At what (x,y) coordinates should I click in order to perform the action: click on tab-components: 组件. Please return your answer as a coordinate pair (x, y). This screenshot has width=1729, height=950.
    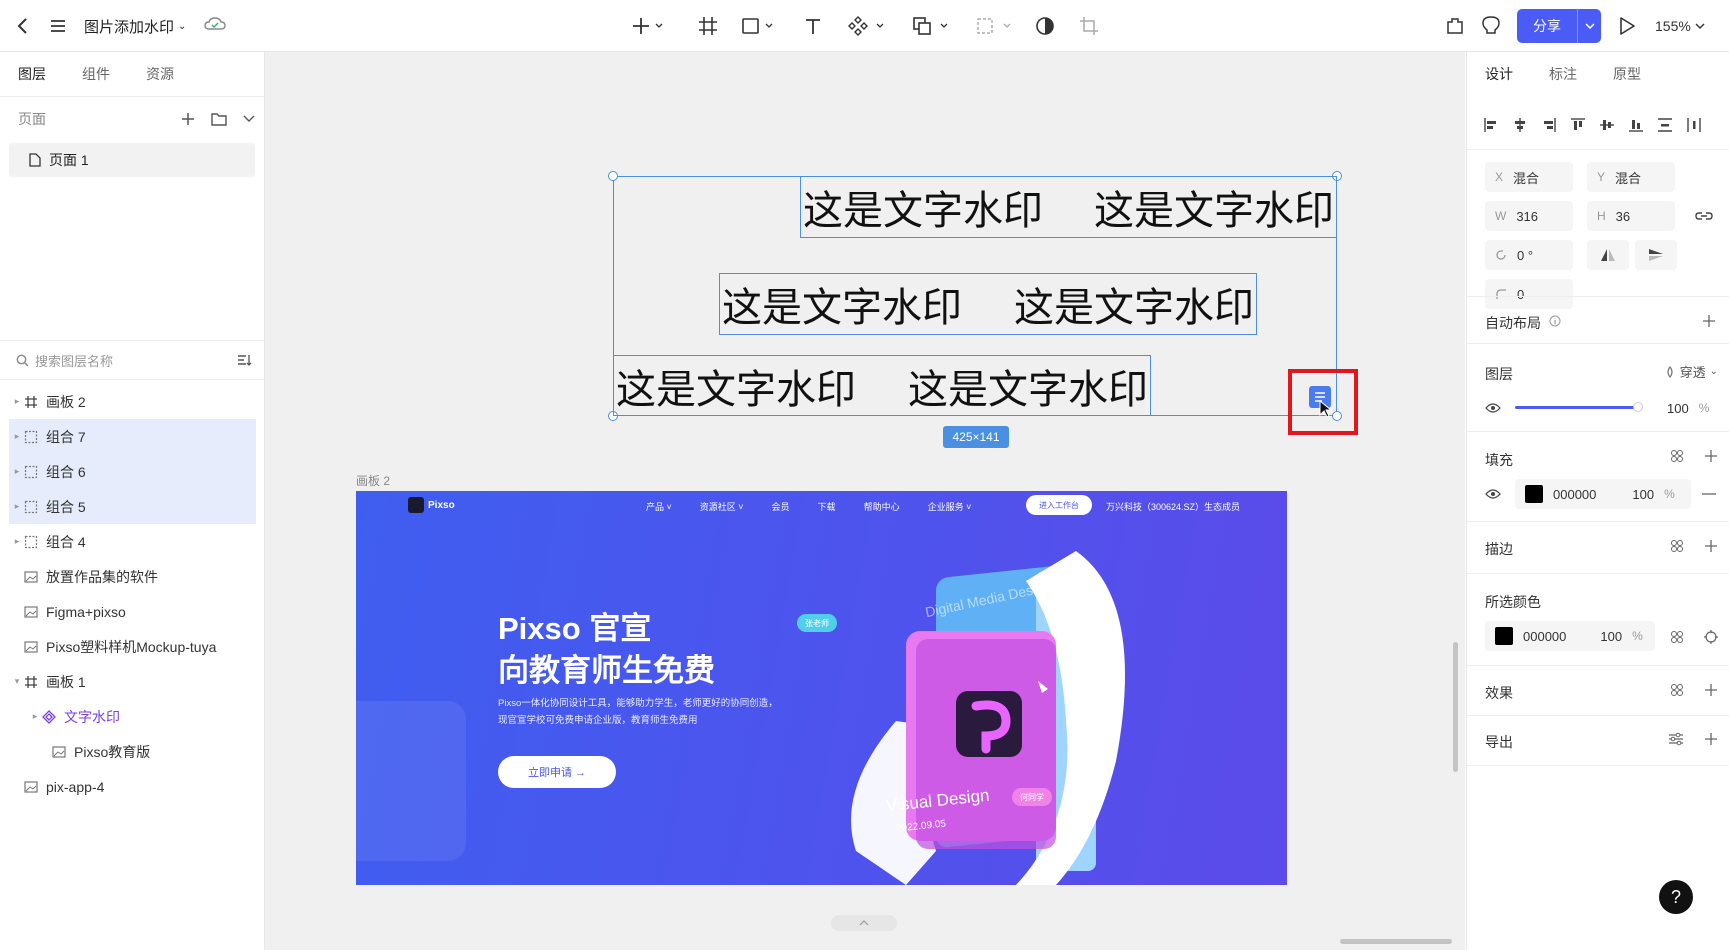
    Looking at the image, I should click on (96, 74).